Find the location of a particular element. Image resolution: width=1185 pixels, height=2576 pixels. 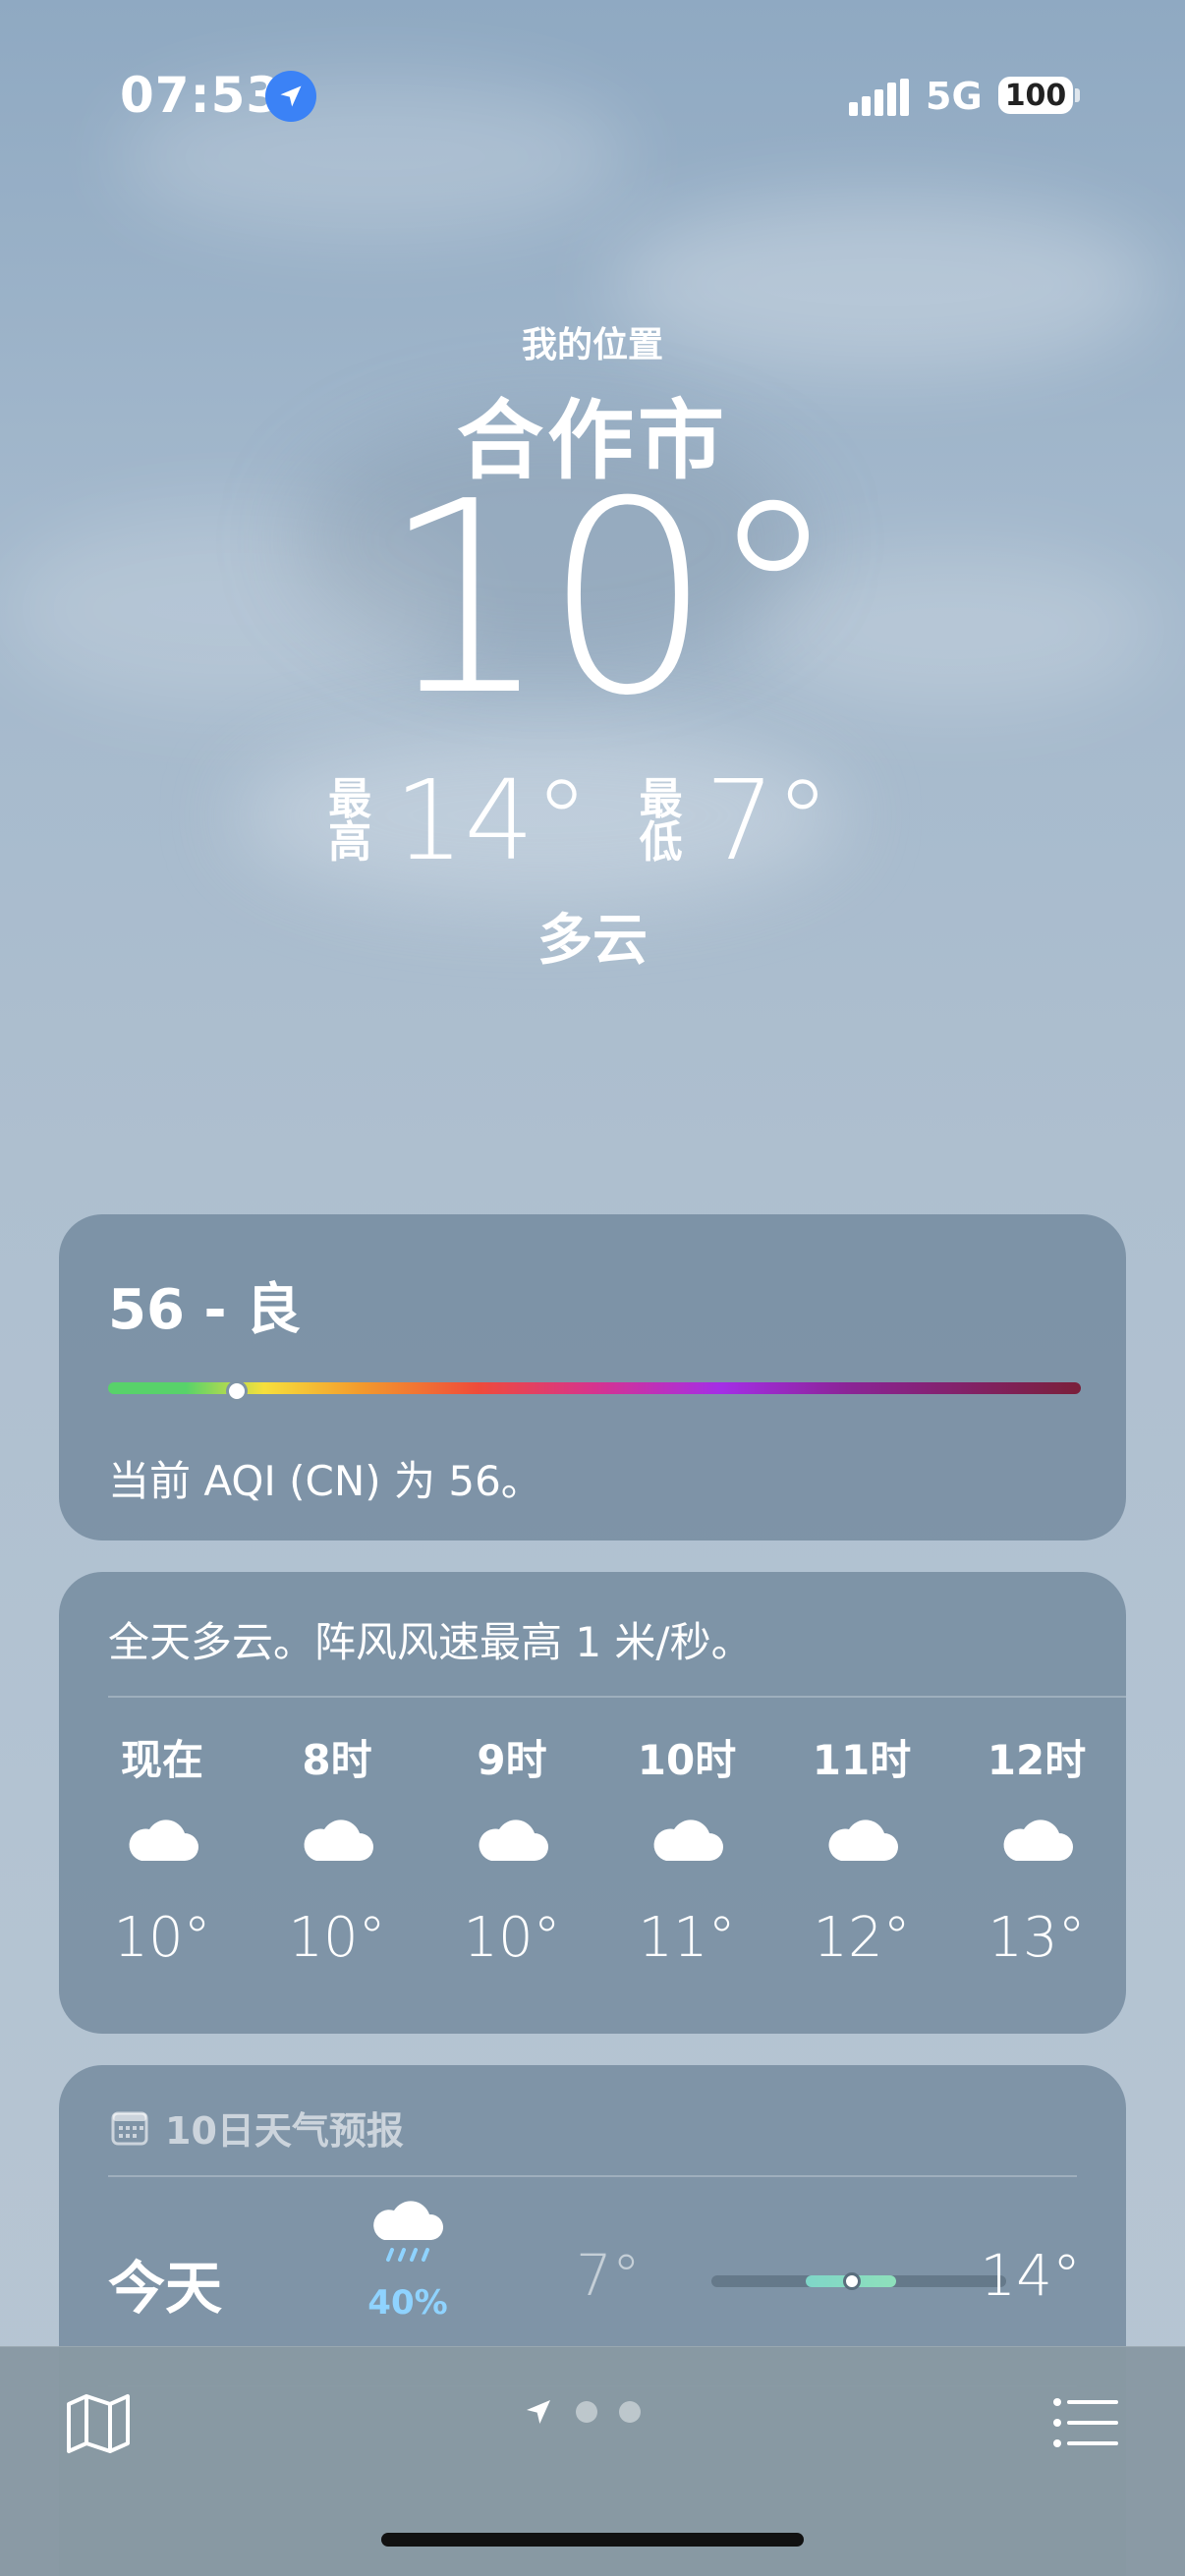

day-name: 今天 is located at coordinates (166, 2288).